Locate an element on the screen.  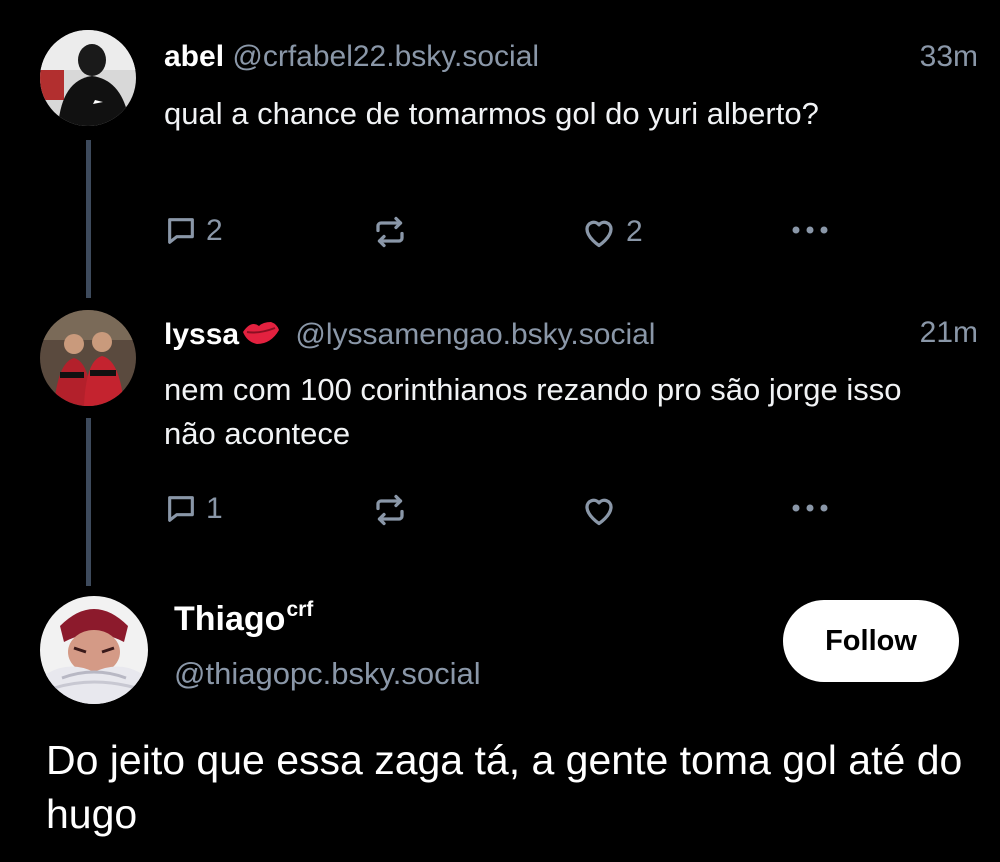
reply-button: 1 is located at coordinates (193, 509).